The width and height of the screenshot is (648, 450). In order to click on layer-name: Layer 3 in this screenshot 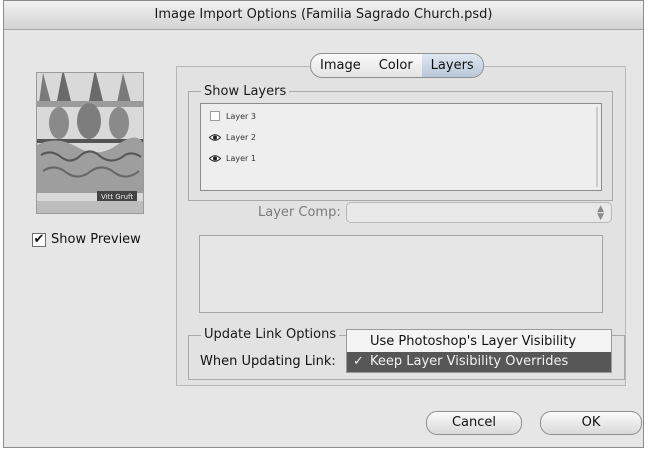, I will do `click(241, 116)`.